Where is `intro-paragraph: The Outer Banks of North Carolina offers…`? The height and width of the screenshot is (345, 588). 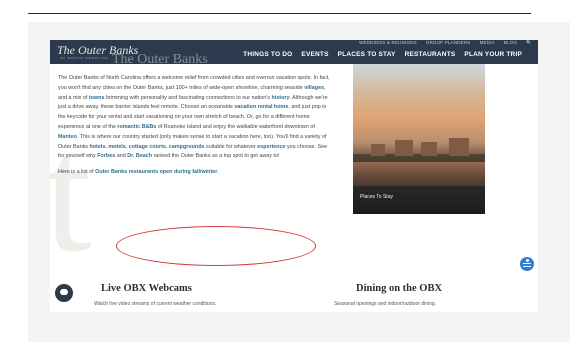 intro-paragraph: The Outer Banks of North Carolina offers… is located at coordinates (194, 118).